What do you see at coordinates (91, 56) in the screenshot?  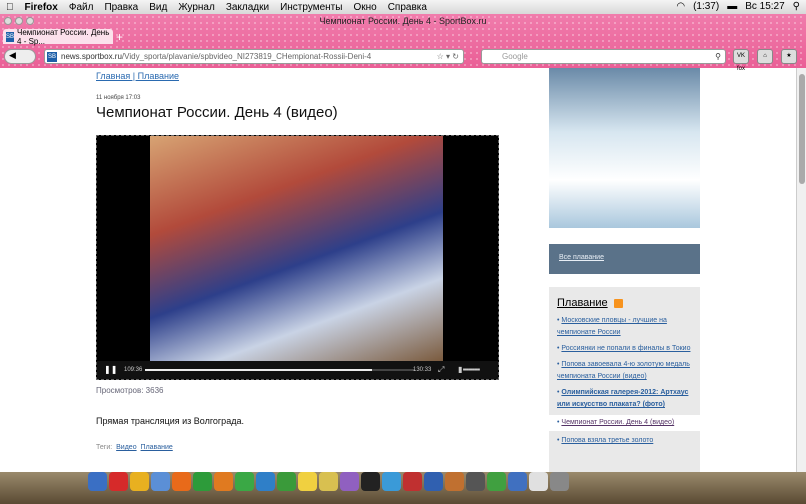 I see `url-host: news.sportbox.ru` at bounding box center [91, 56].